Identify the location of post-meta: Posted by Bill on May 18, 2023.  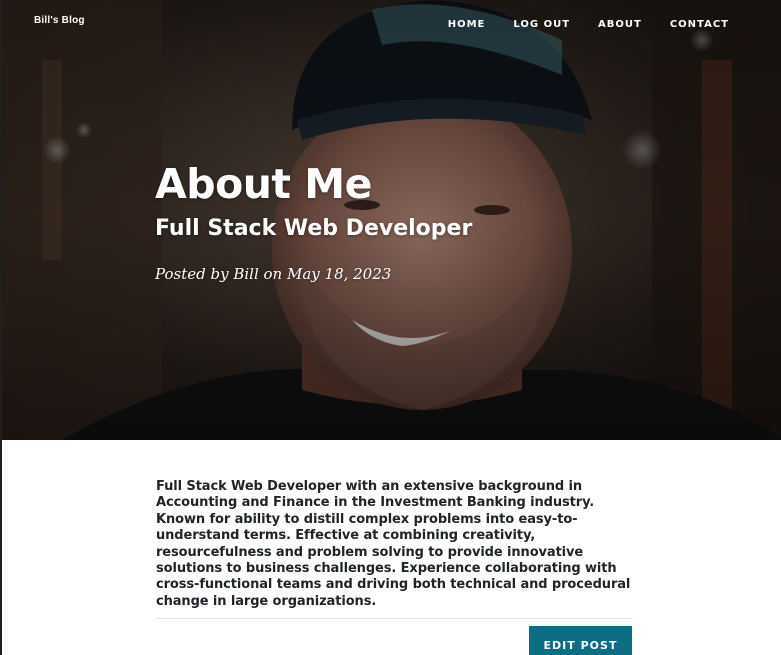
(273, 274).